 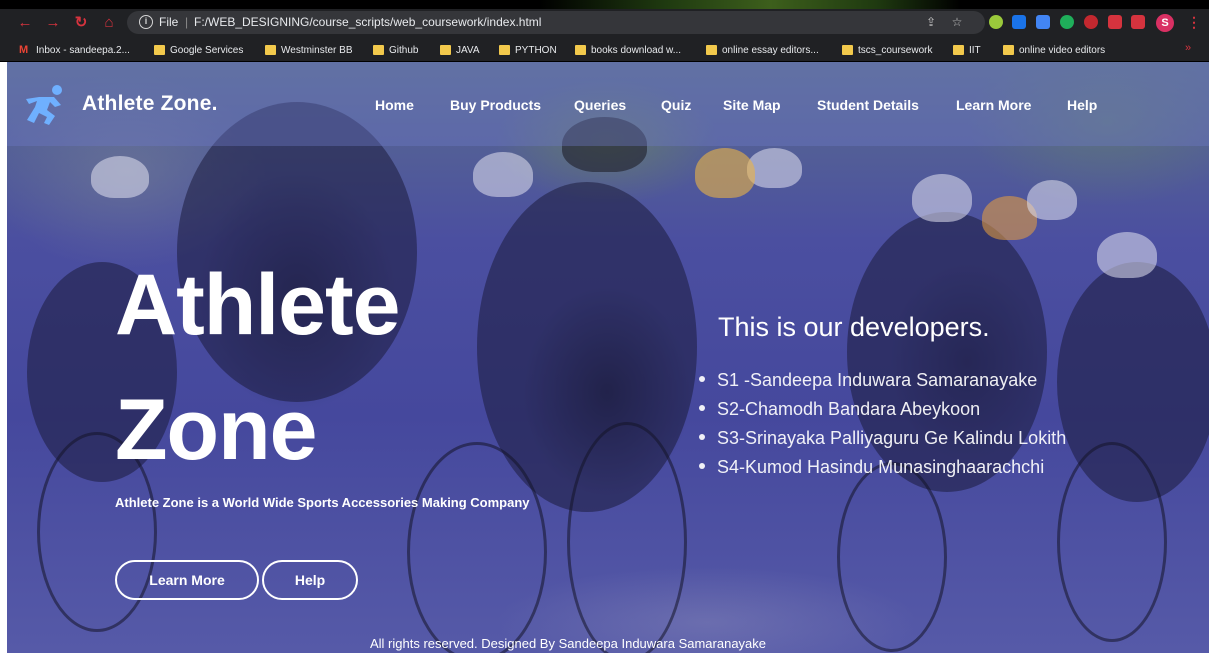 I want to click on nav-site-map: Site Map, so click(x=752, y=105).